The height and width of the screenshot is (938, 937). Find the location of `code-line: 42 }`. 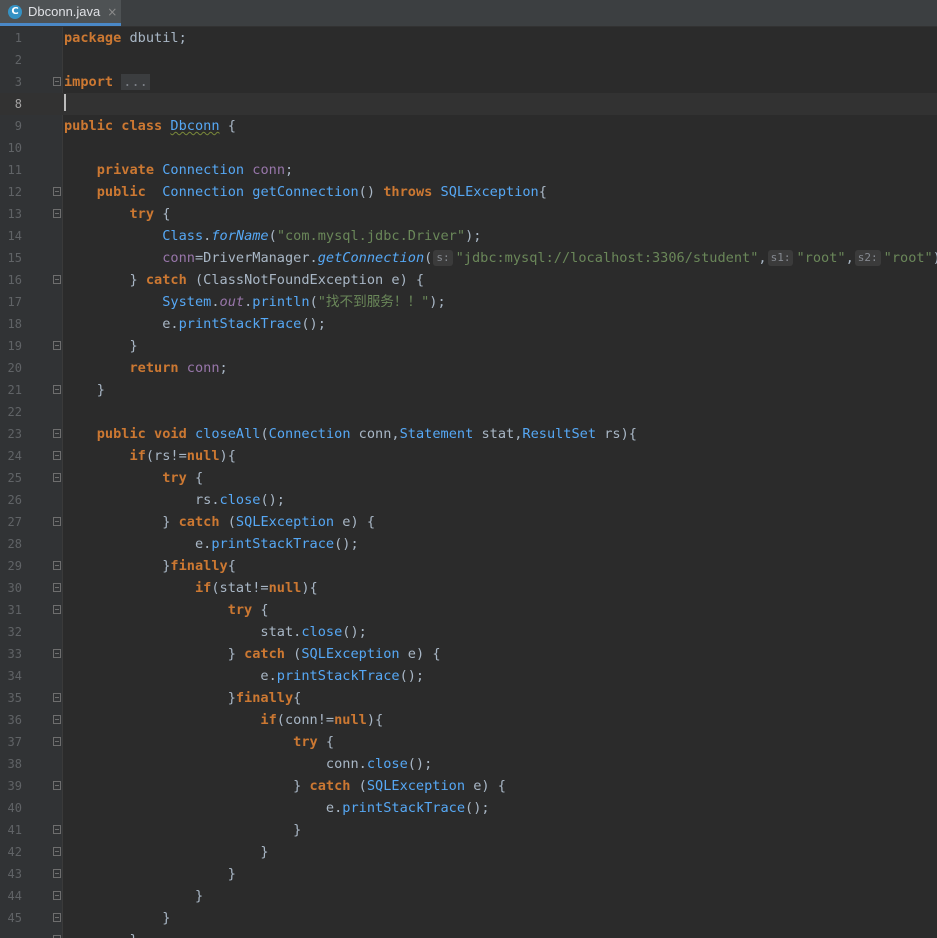

code-line: 42 } is located at coordinates (468, 852).